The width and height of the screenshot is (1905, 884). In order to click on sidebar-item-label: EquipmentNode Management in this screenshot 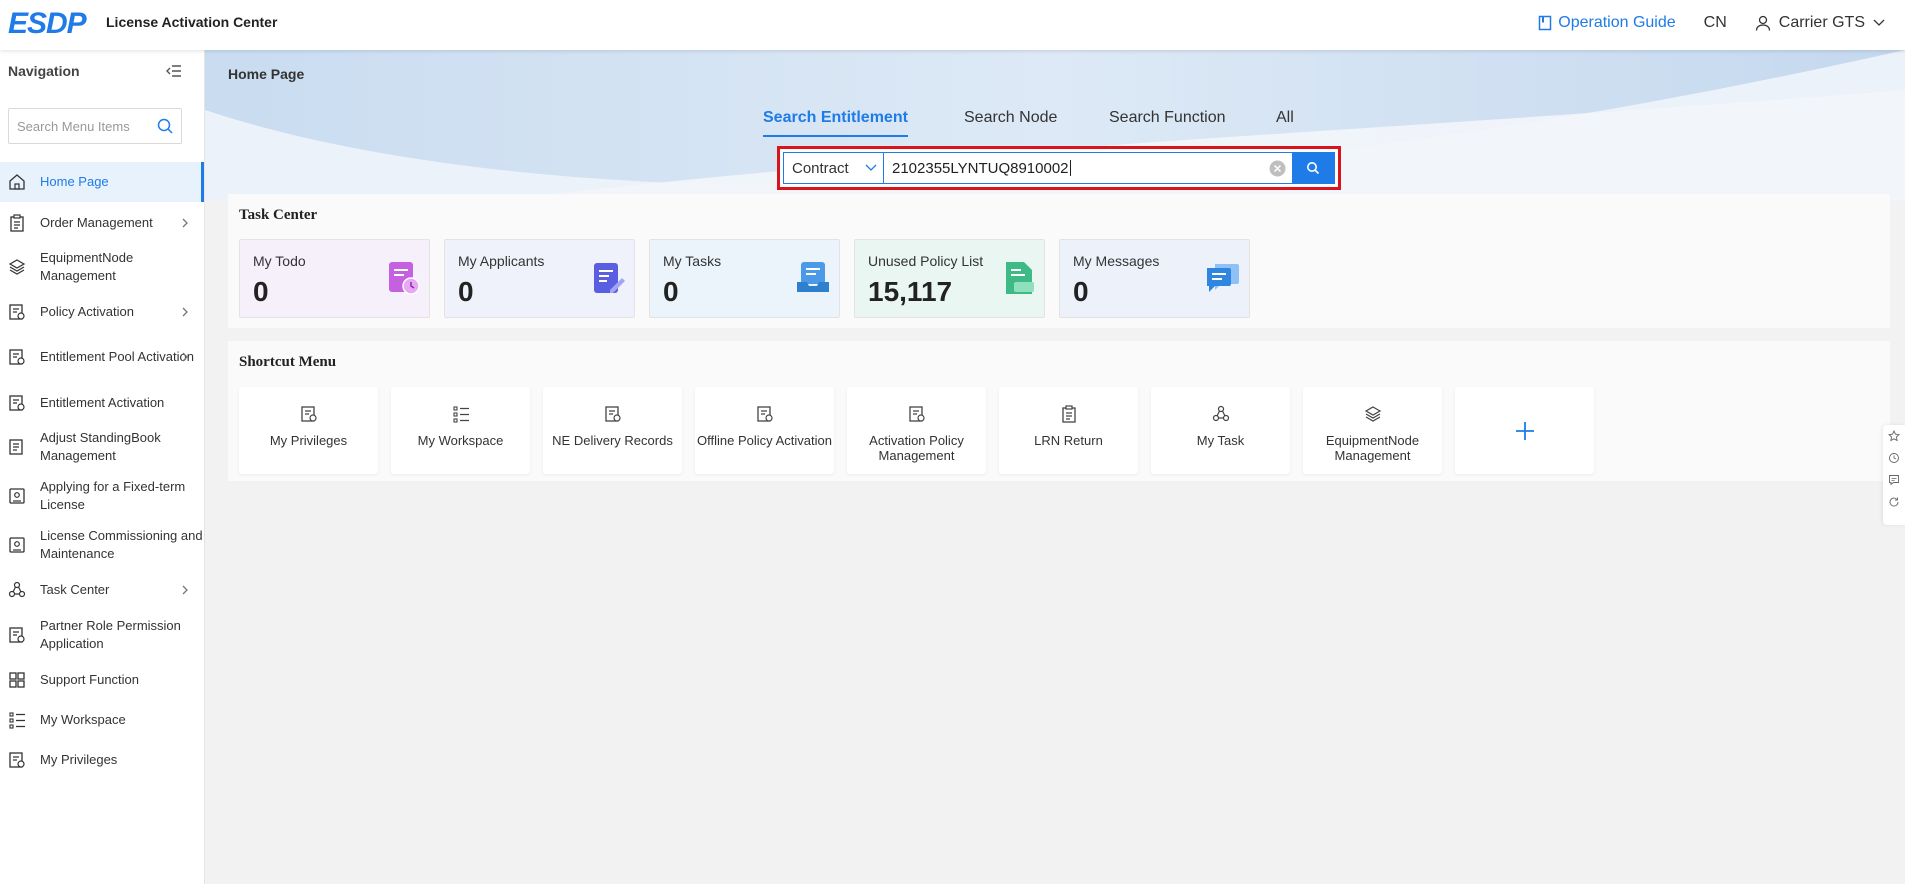, I will do `click(87, 266)`.